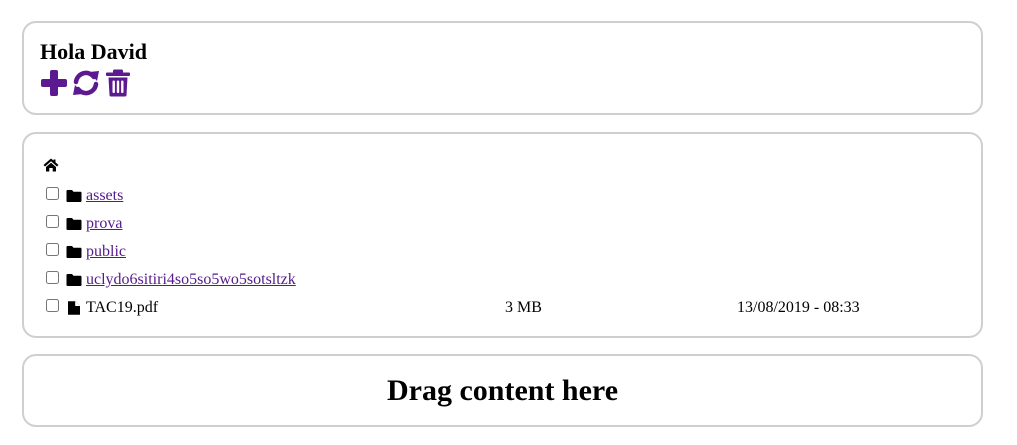  I want to click on file-icon, so click(74, 308).